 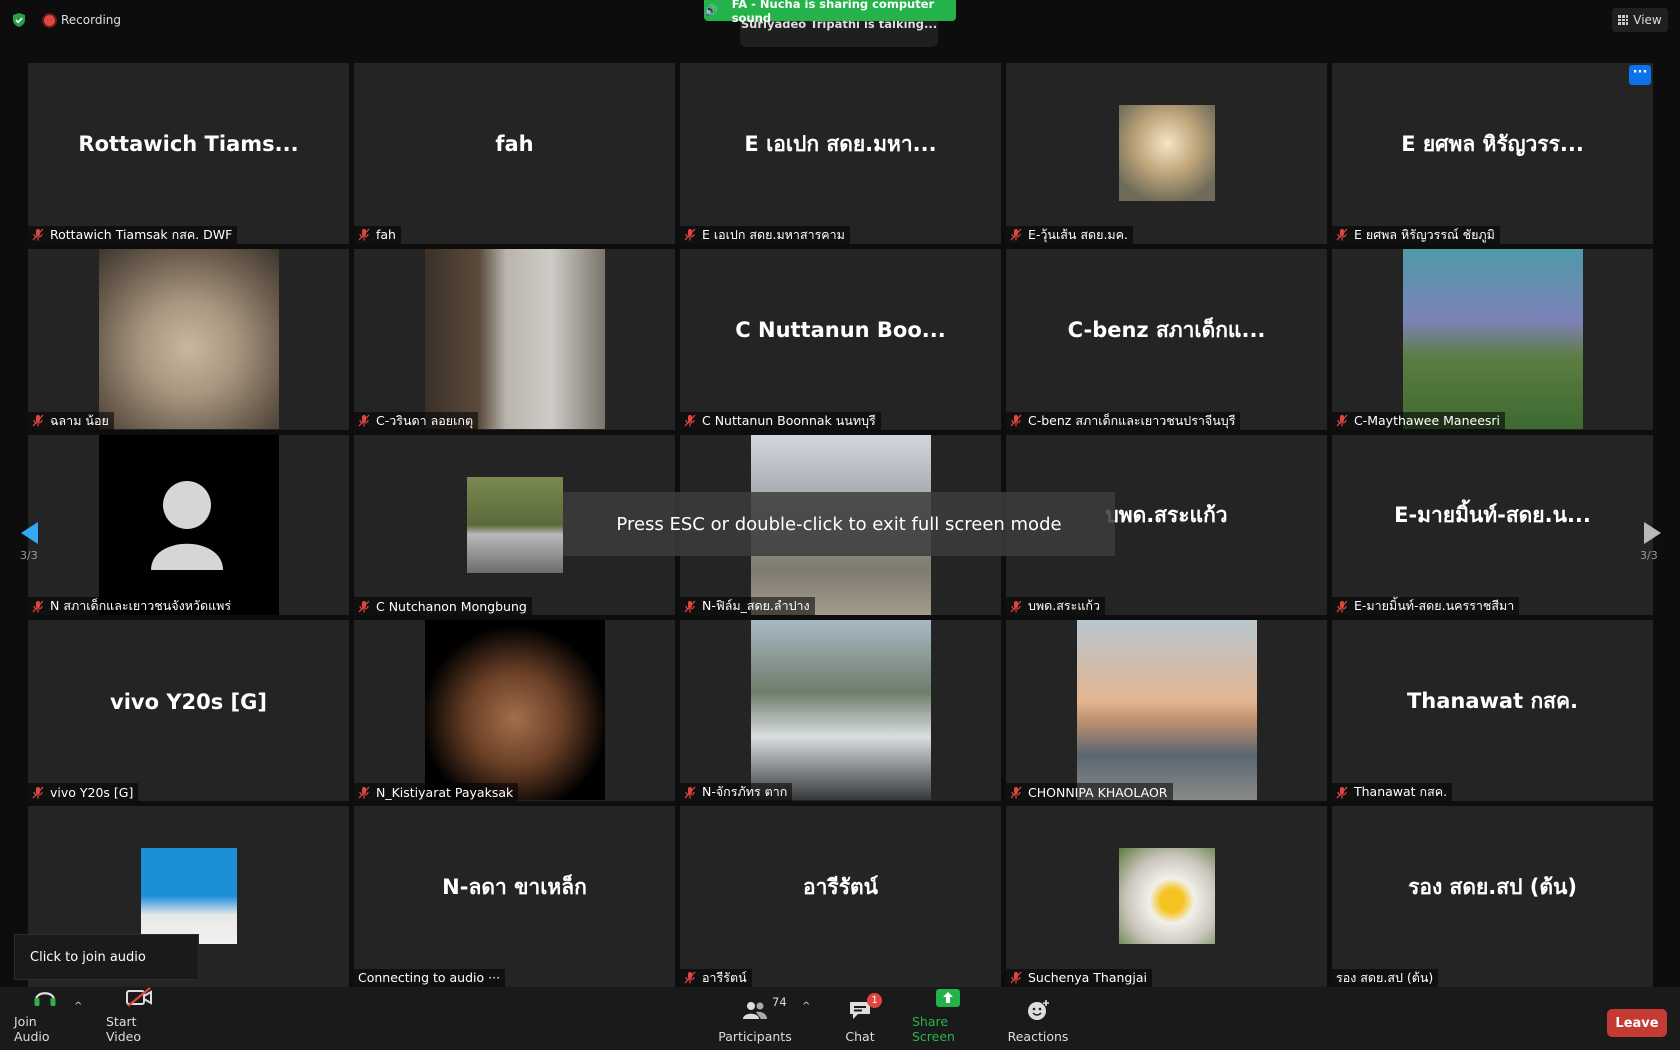 What do you see at coordinates (833, 12) in the screenshot?
I see `sharing-sound-text: FA - Nucha is sharing computer sound` at bounding box center [833, 12].